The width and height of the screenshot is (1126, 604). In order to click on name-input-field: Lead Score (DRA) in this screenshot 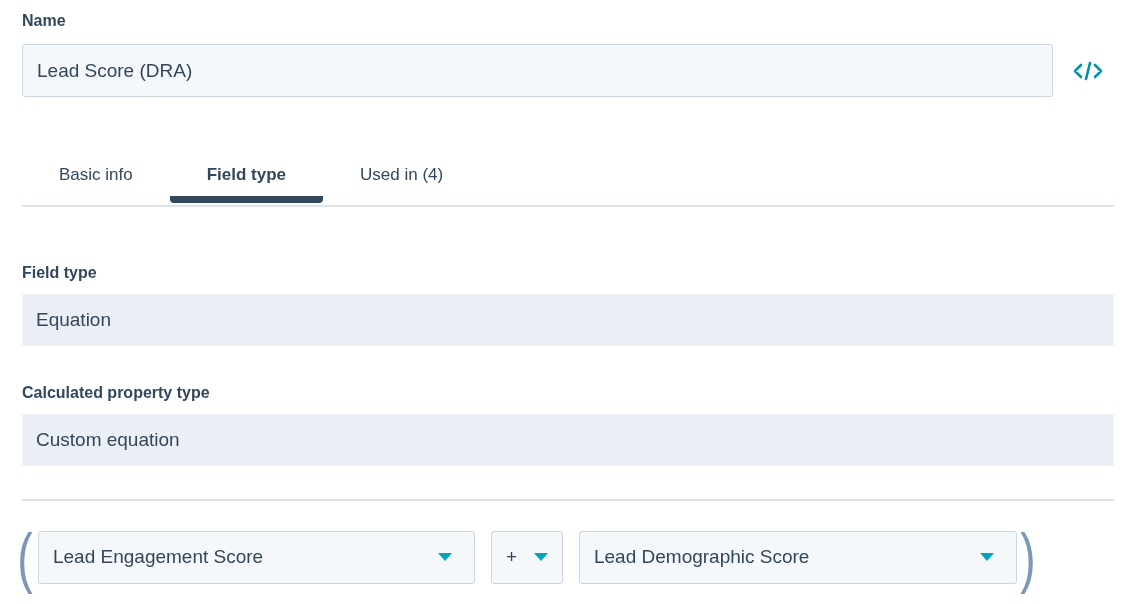, I will do `click(537, 70)`.